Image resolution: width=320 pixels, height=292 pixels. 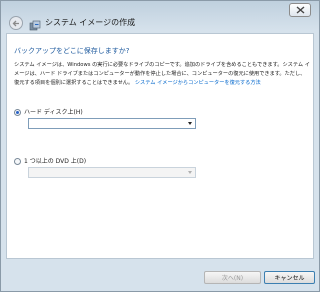 What do you see at coordinates (90, 22) in the screenshot?
I see `window-title: システム イメージの作成` at bounding box center [90, 22].